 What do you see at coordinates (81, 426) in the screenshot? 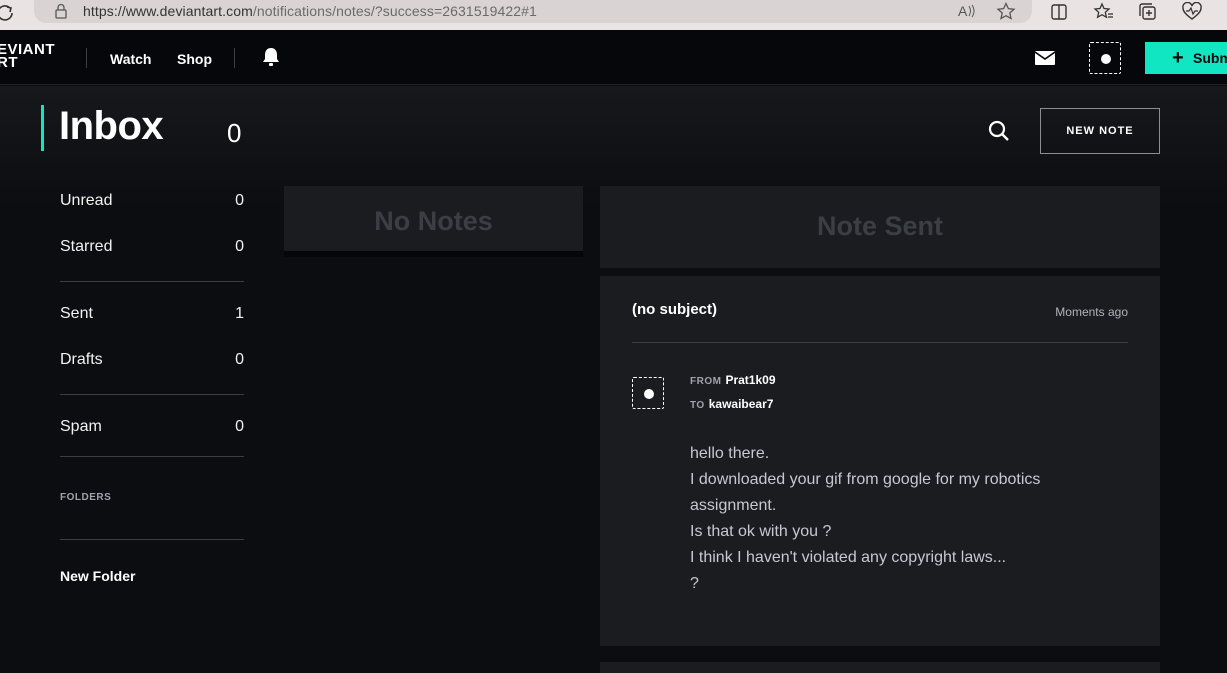
I see `sidebar-item-label: Spam` at bounding box center [81, 426].